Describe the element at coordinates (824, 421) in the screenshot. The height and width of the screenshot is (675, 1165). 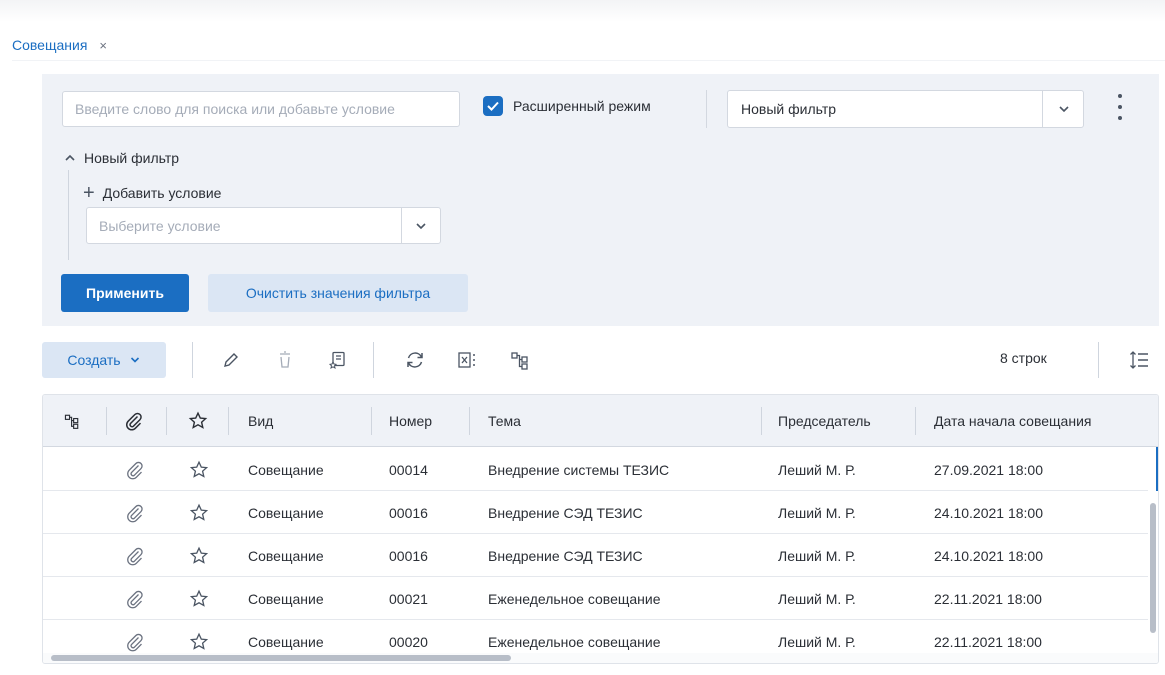
I see `column-header-chair: Председатель` at that location.